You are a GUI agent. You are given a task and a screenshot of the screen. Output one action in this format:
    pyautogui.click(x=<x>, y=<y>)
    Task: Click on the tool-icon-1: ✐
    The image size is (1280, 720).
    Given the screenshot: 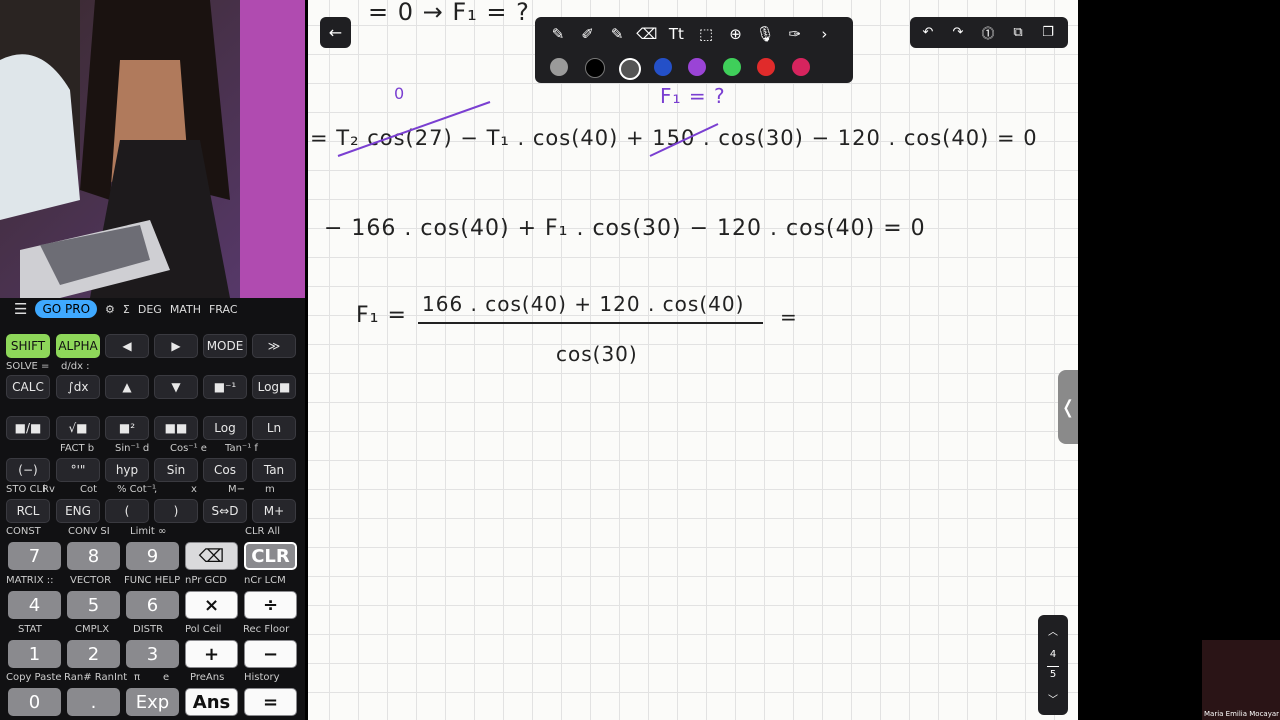 What is the action you would take?
    pyautogui.click(x=588, y=34)
    